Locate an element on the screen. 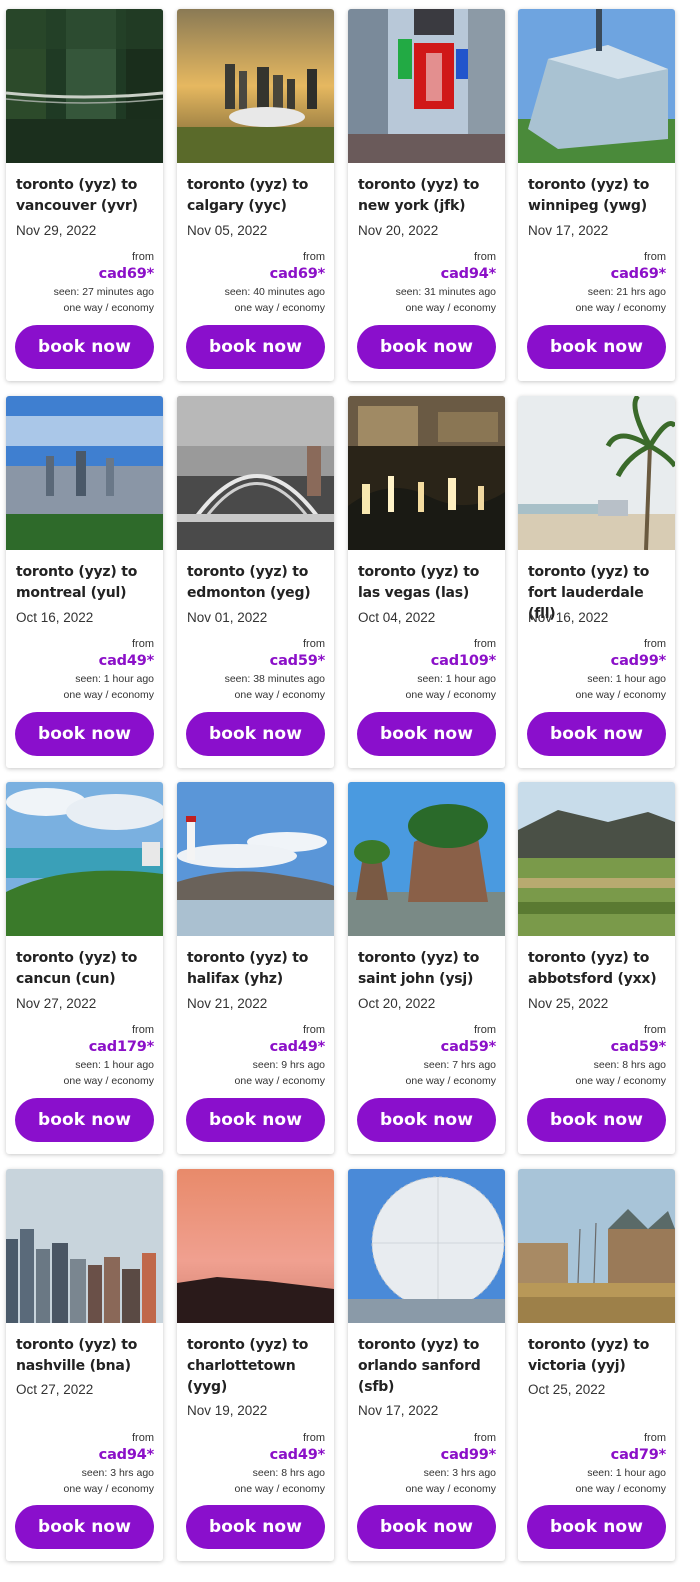 The height and width of the screenshot is (1582, 700). route-title: toronto (yyz) to nashville (bna) is located at coordinates (85, 1356).